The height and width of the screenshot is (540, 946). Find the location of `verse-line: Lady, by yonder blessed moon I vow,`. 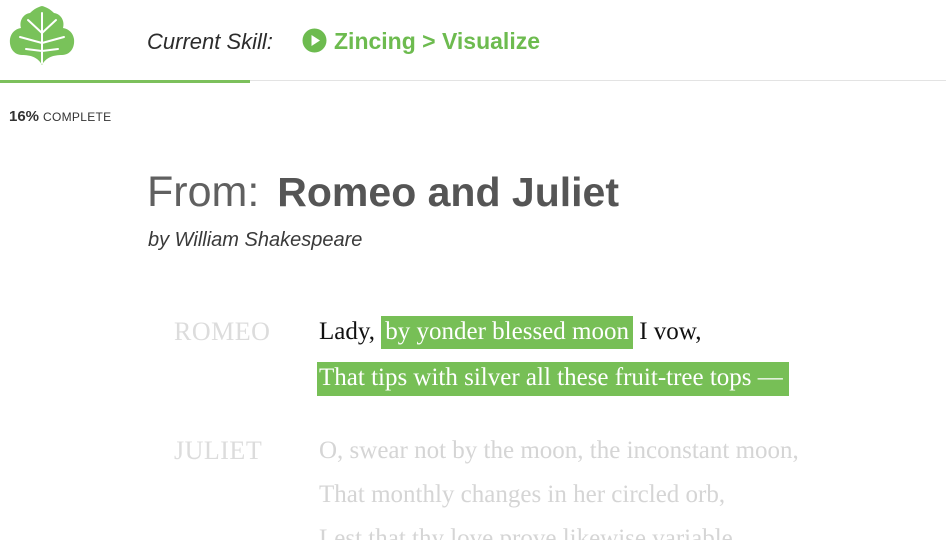

verse-line: Lady, by yonder blessed moon I vow, is located at coordinates (510, 332).